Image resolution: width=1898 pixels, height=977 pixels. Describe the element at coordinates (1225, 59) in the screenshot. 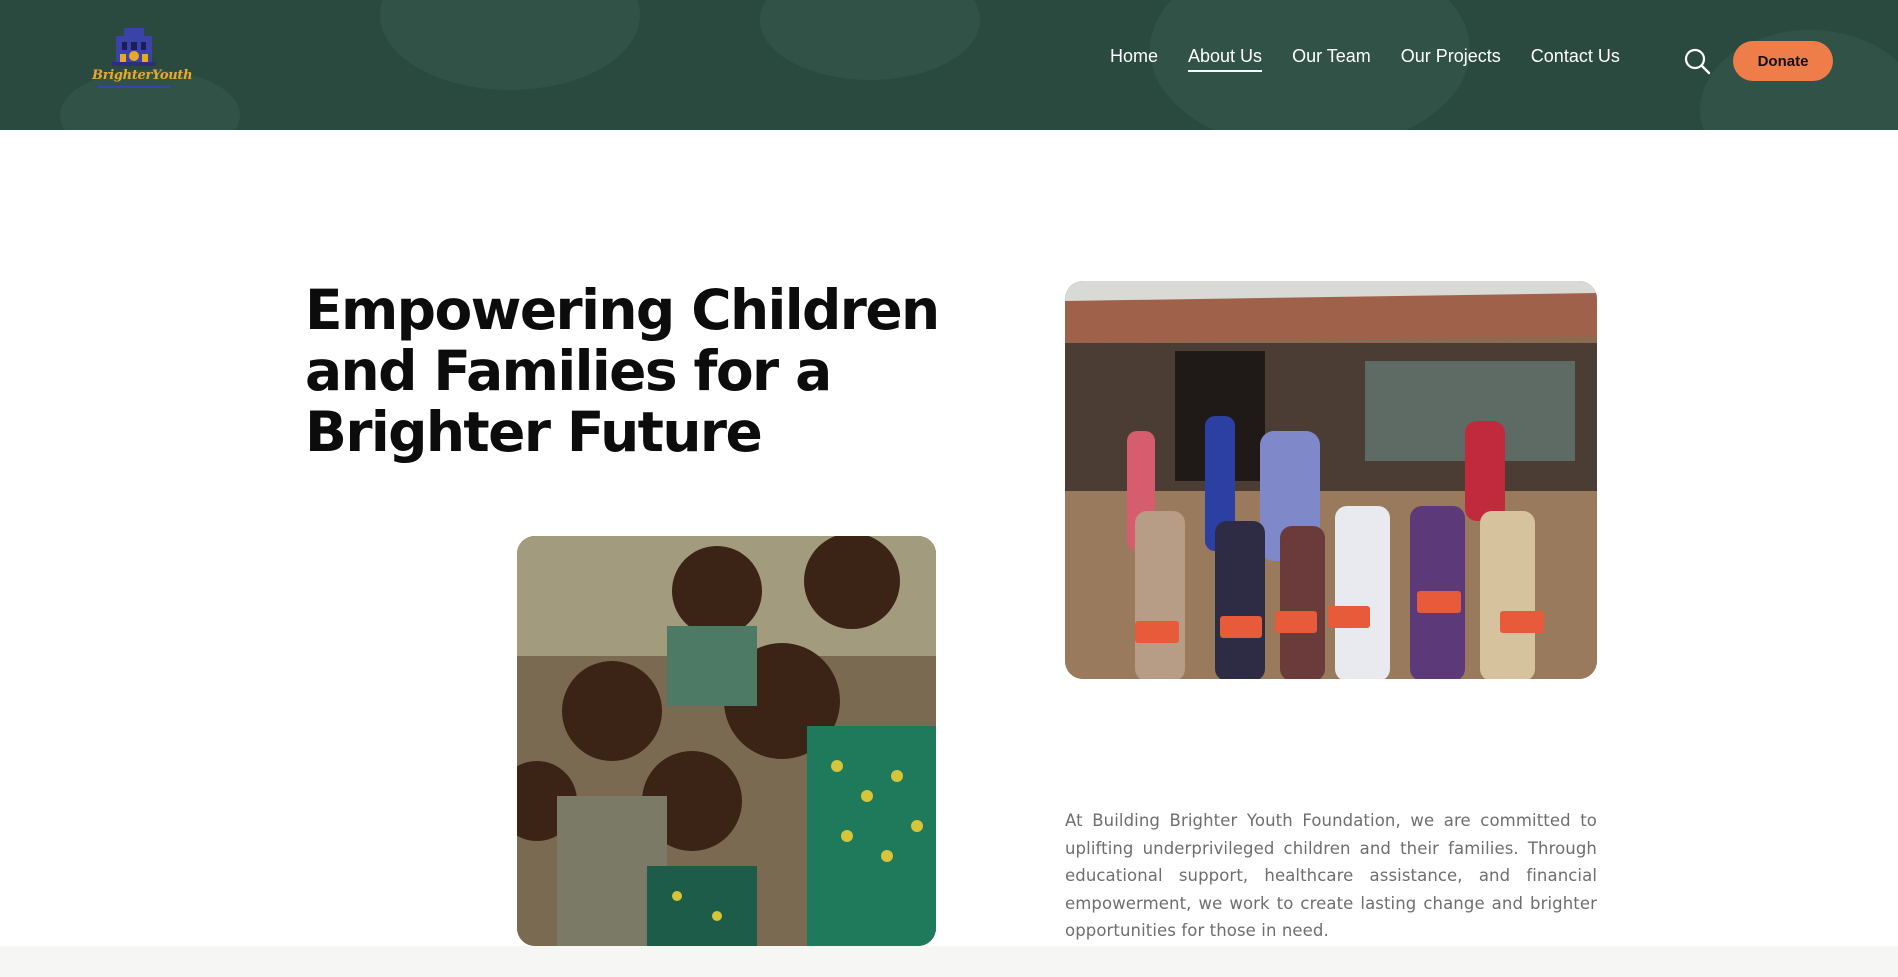

I see `nav-about-us: About Us` at that location.